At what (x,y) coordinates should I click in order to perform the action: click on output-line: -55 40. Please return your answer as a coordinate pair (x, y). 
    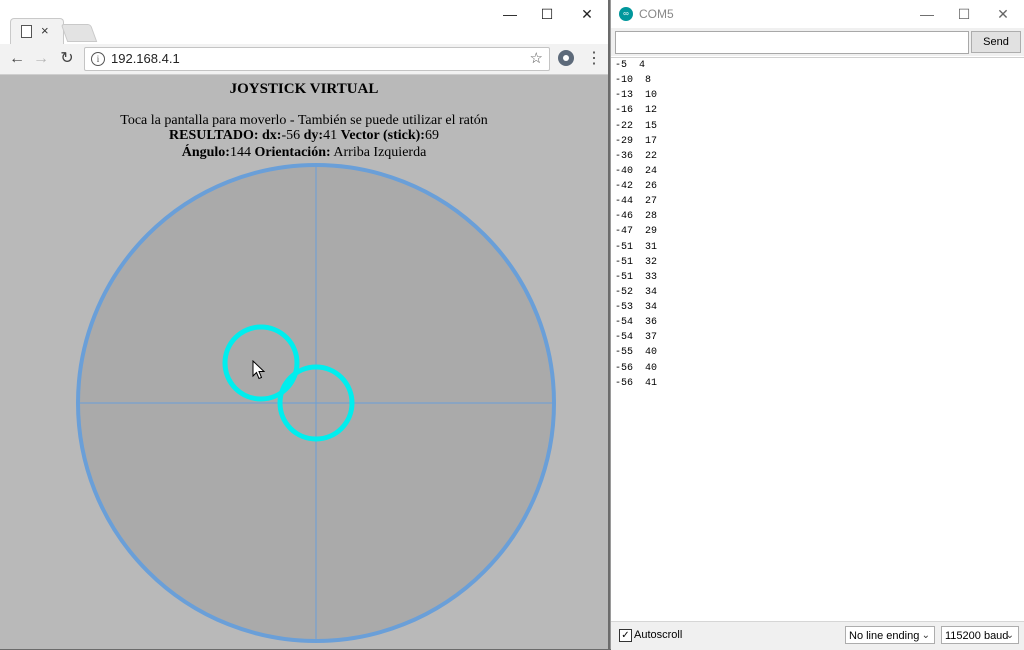
    Looking at the image, I should click on (636, 353).